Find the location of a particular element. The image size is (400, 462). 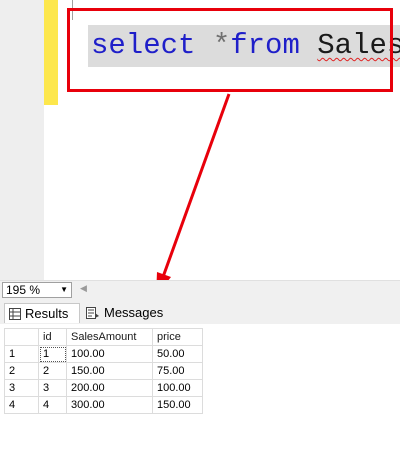

grid-header-row: id SalesAmount price is located at coordinates (103, 337).